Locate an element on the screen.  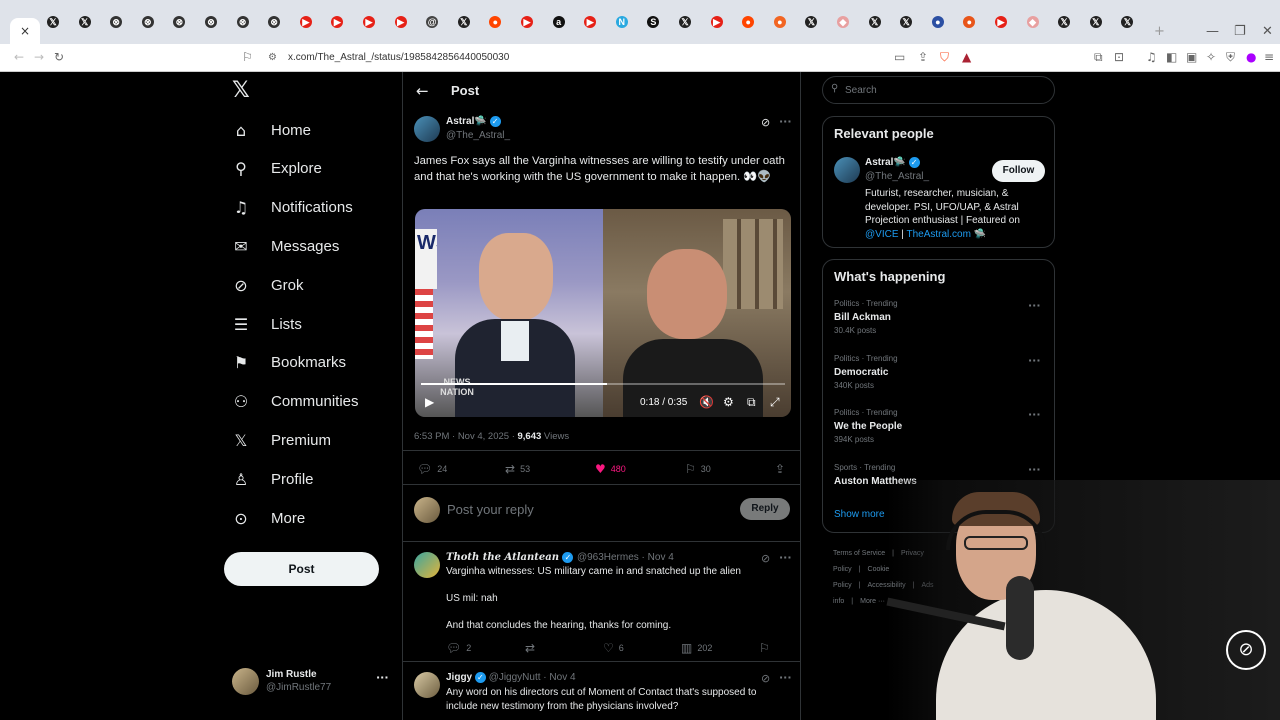
forward-icon: → is located at coordinates (39, 57).